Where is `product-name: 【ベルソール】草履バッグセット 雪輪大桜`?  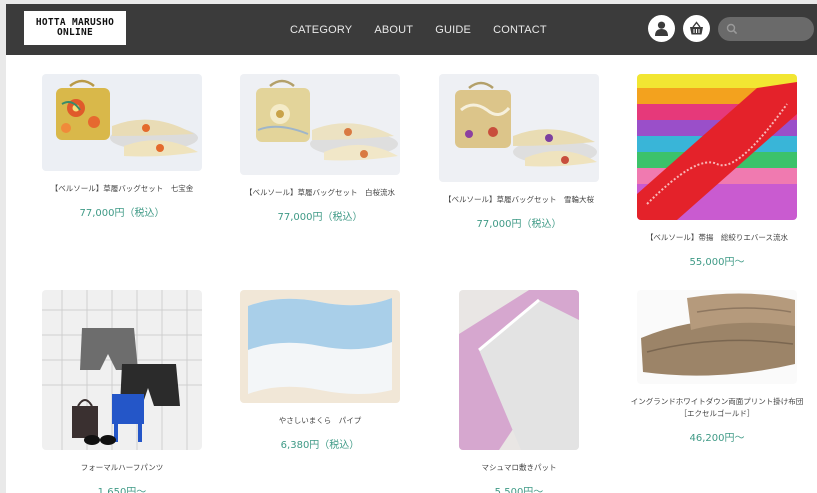
product-name: 【ベルソール】草履バッグセット 雪輪大桜 is located at coordinates (519, 200).